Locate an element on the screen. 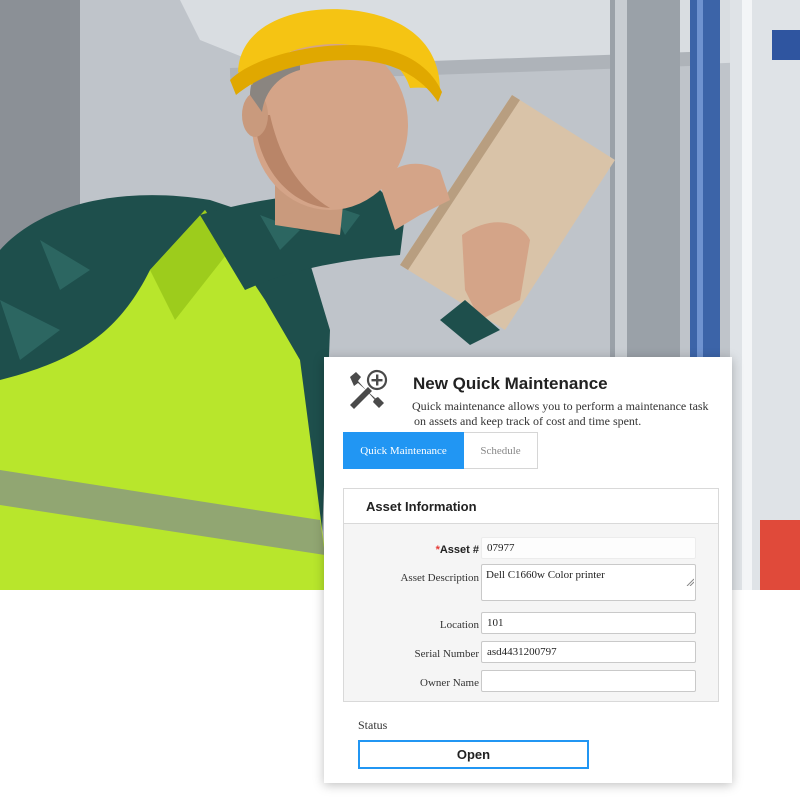  serial-number-label: Serial Number is located at coordinates (446, 654).